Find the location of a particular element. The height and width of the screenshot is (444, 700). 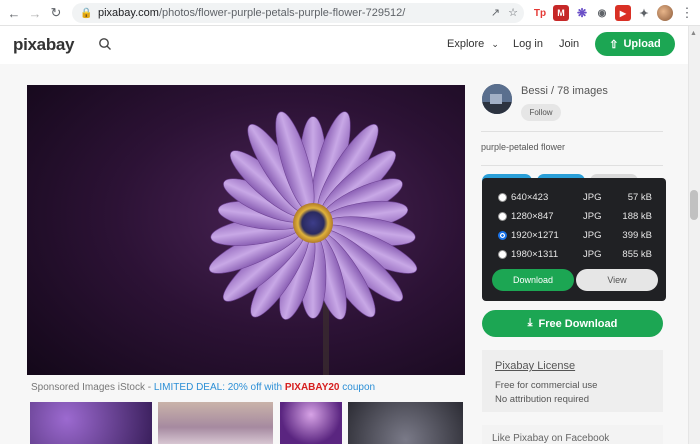

explore-menu: Explore ⌄ is located at coordinates (473, 44).